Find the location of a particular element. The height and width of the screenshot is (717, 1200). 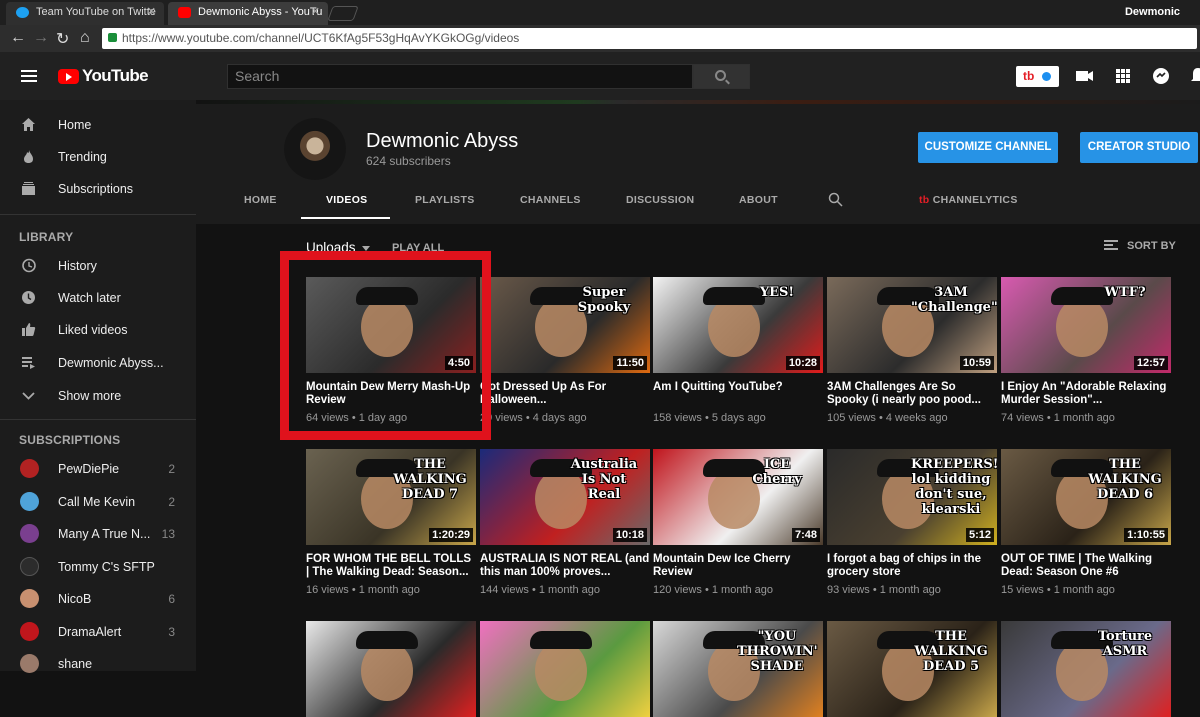

reload-icon: ↻ is located at coordinates (62, 39).